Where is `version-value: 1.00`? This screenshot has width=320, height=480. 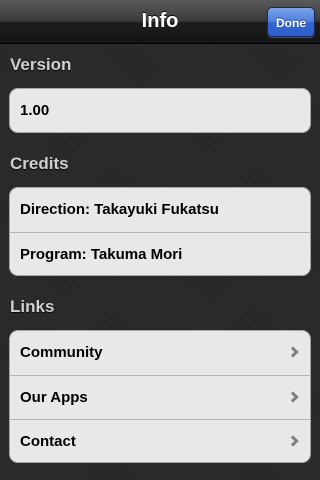
version-value: 1.00 is located at coordinates (35, 110).